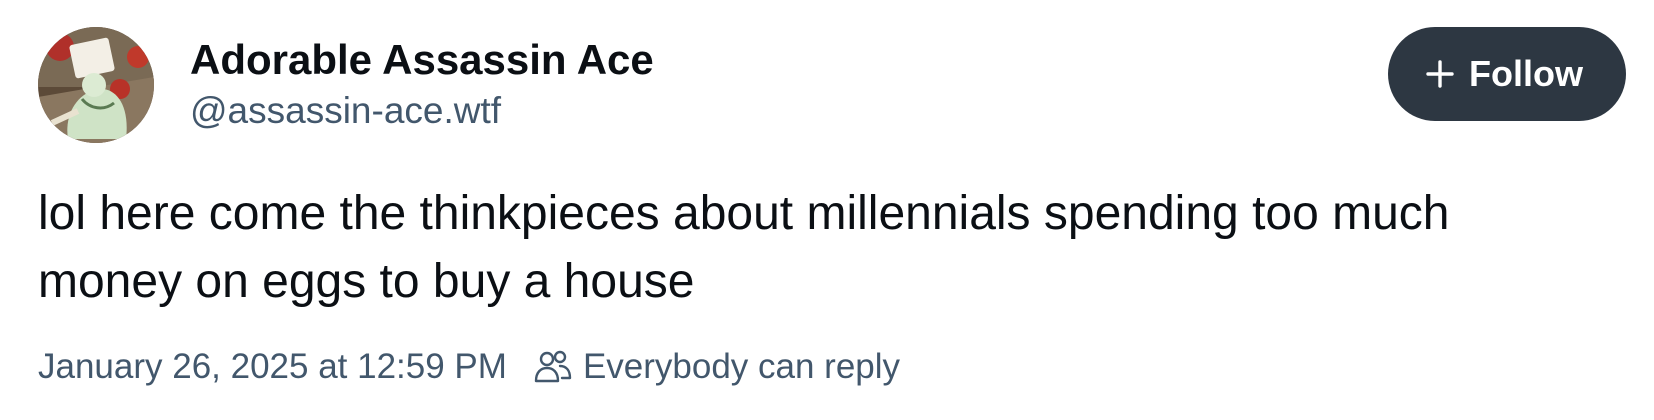 The width and height of the screenshot is (1654, 420). Describe the element at coordinates (741, 366) in the screenshot. I see `reply-setting-label: Everybody can reply` at that location.